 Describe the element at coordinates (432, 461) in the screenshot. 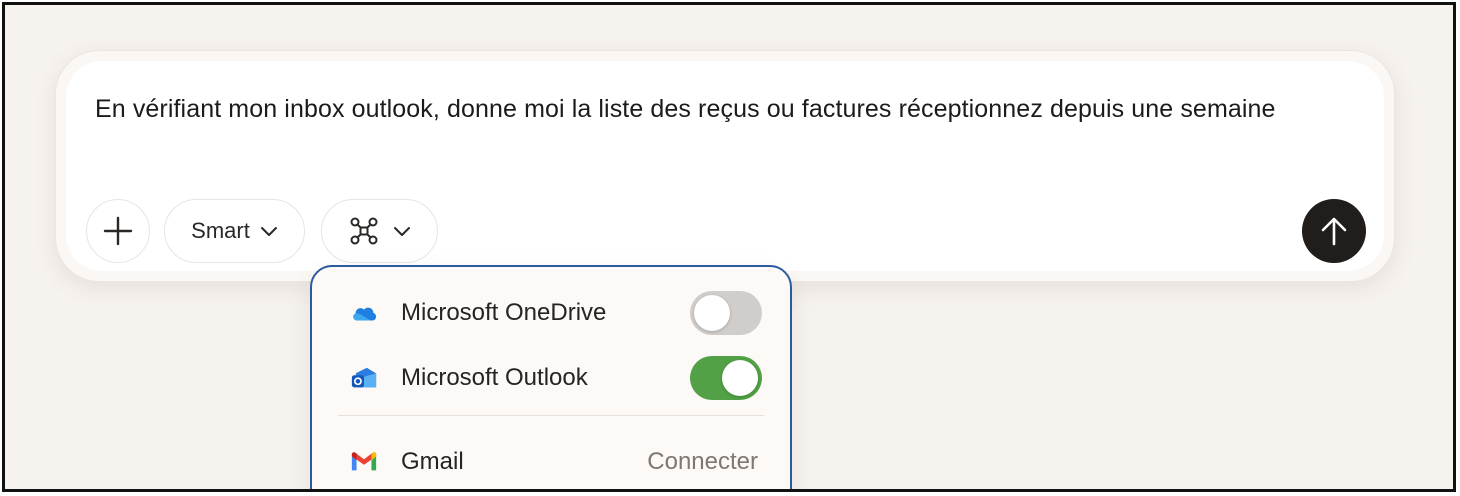

I see `connector-label: Gmail` at that location.